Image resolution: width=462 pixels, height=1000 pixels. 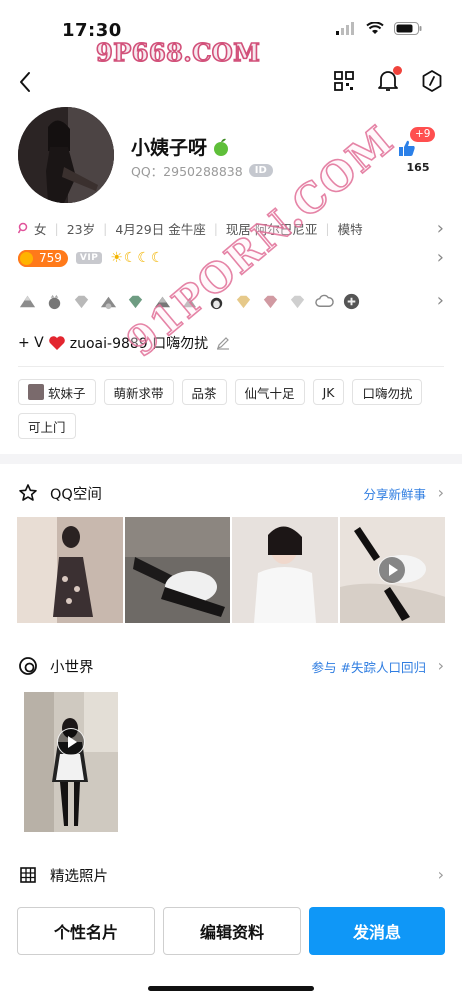 I want to click on heart-icon, so click(x=56, y=343).